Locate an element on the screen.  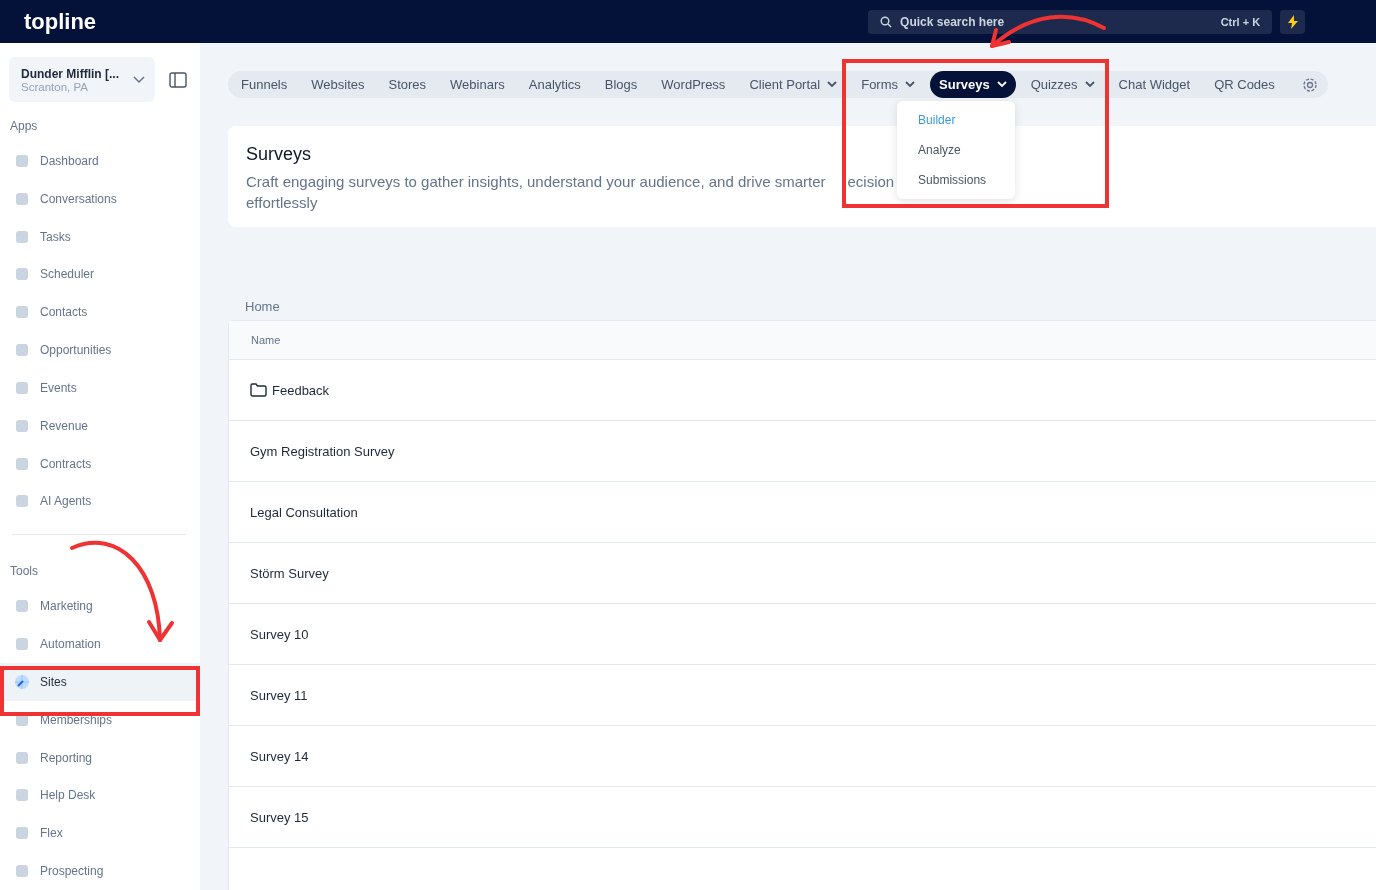
lightning-button is located at coordinates (1293, 21).